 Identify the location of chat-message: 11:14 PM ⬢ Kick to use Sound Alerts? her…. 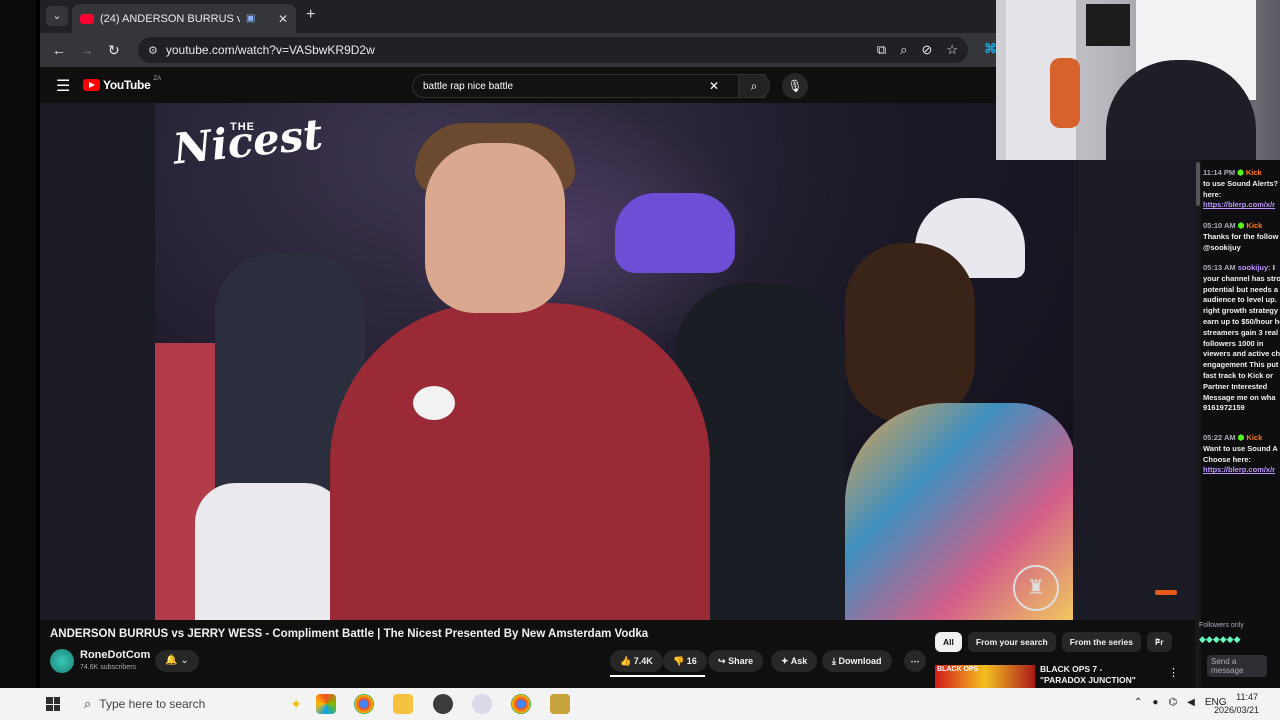
(1241, 189).